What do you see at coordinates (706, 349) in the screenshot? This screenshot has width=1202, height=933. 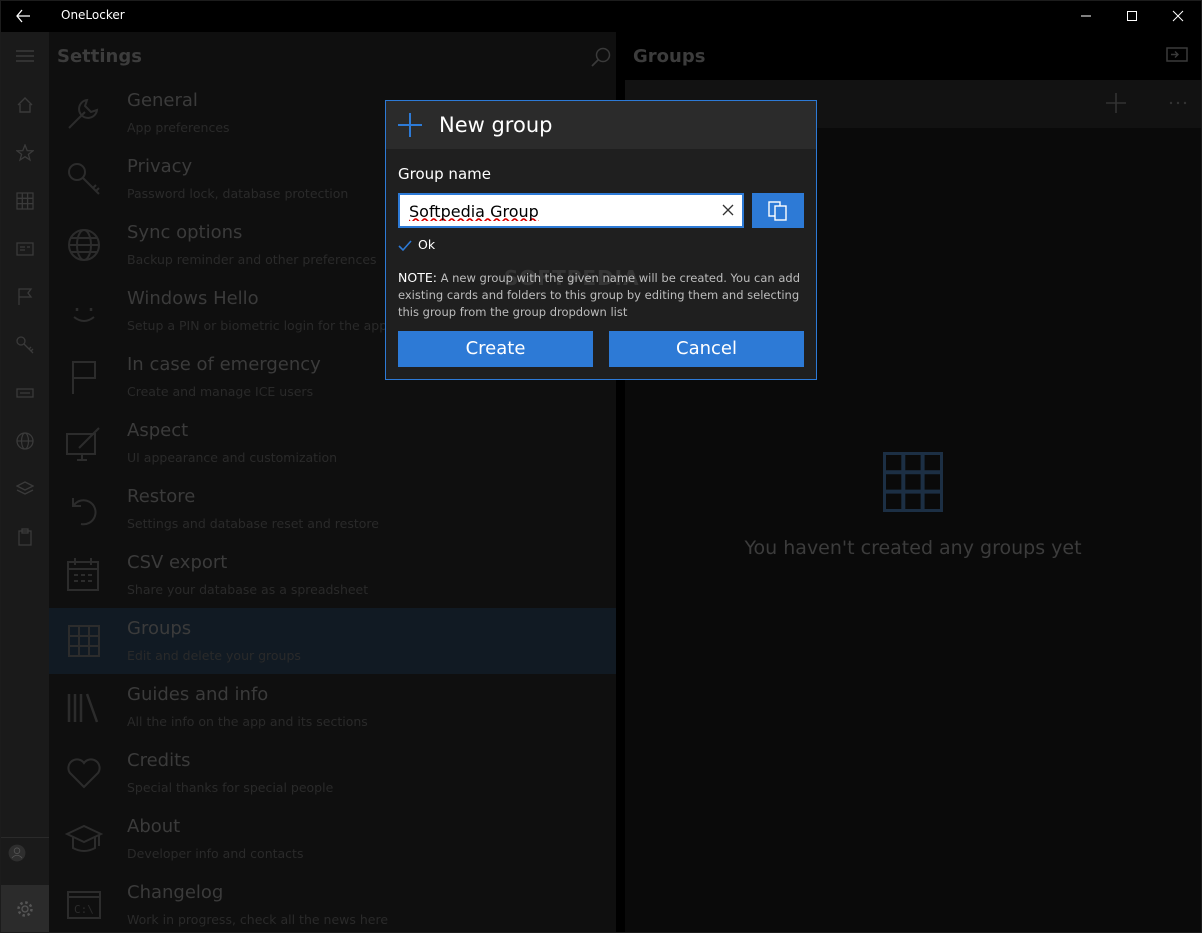 I see `cancel-button: Cancel` at bounding box center [706, 349].